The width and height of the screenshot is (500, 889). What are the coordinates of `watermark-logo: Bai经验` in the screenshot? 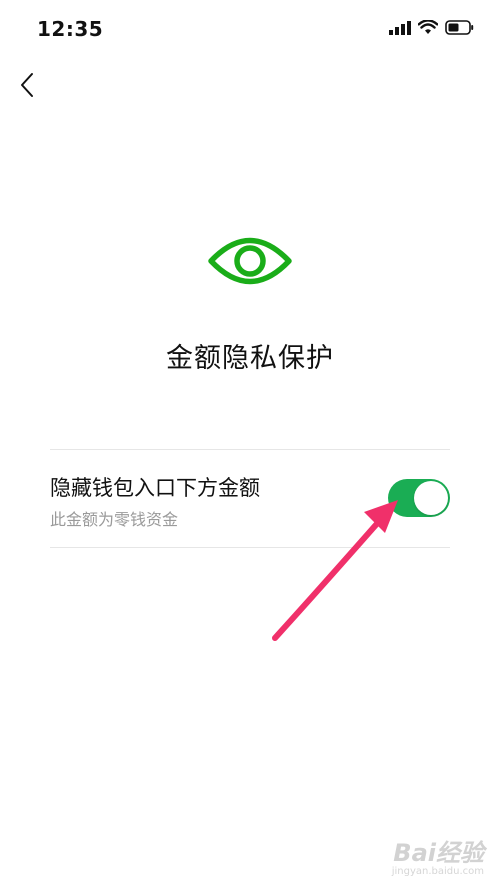 It's located at (438, 853).